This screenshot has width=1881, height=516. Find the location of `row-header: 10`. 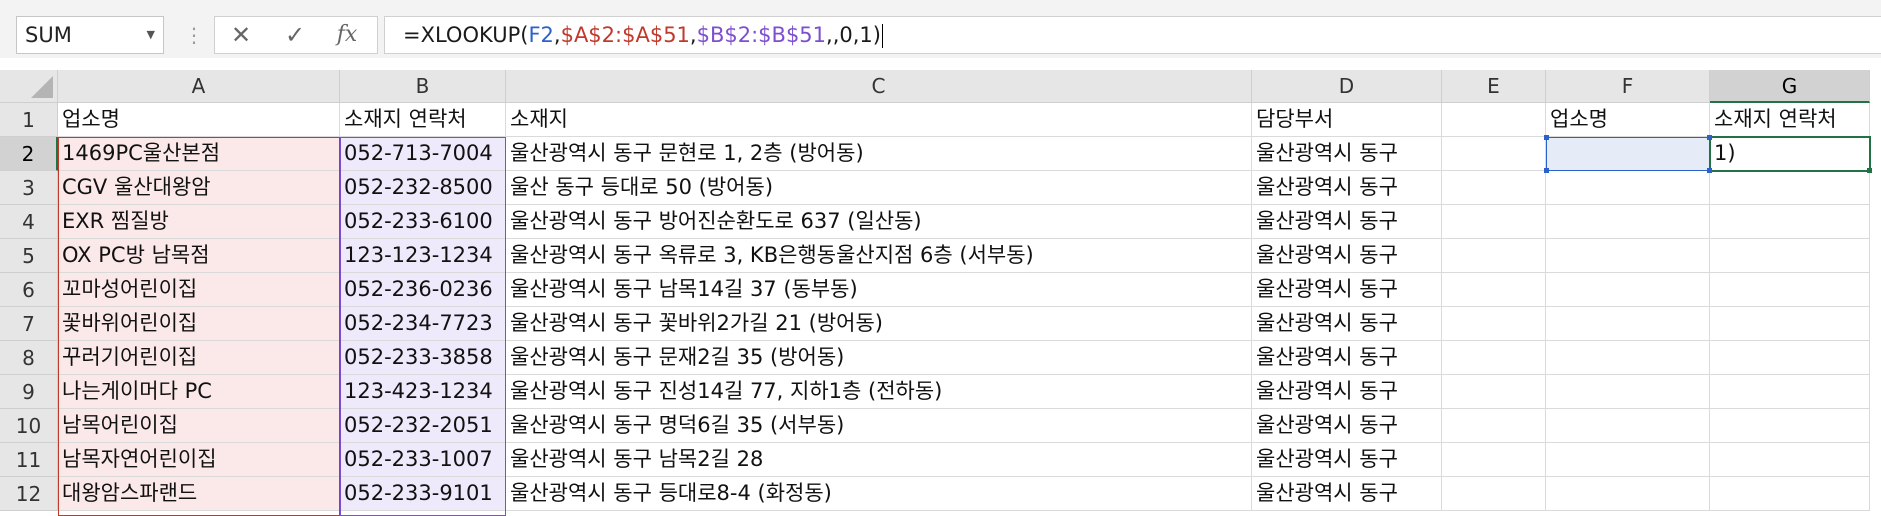

row-header: 10 is located at coordinates (29, 426).